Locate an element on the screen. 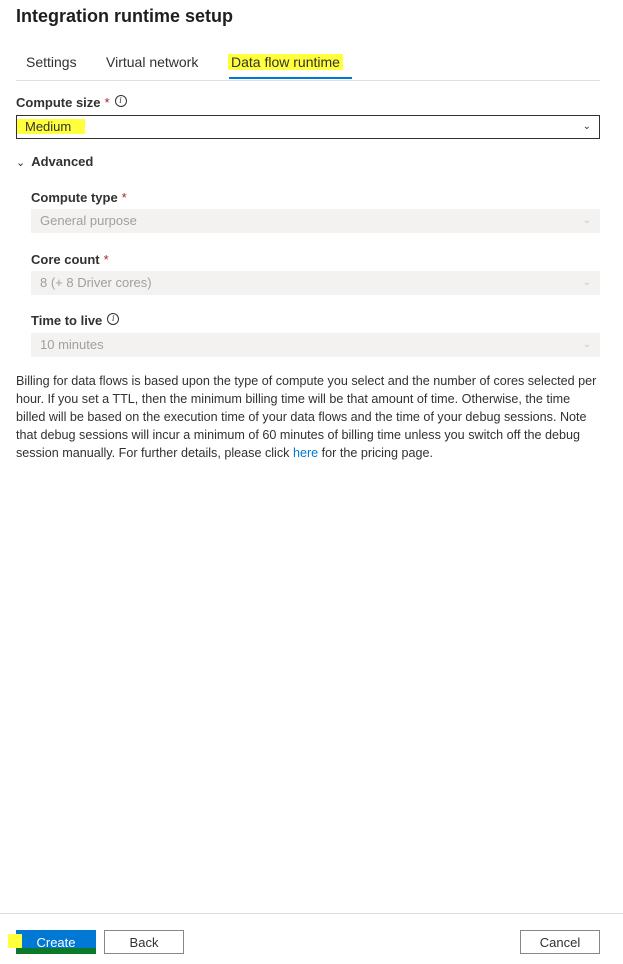 The width and height of the screenshot is (623, 964). tab-settings: Settings is located at coordinates (51, 62).